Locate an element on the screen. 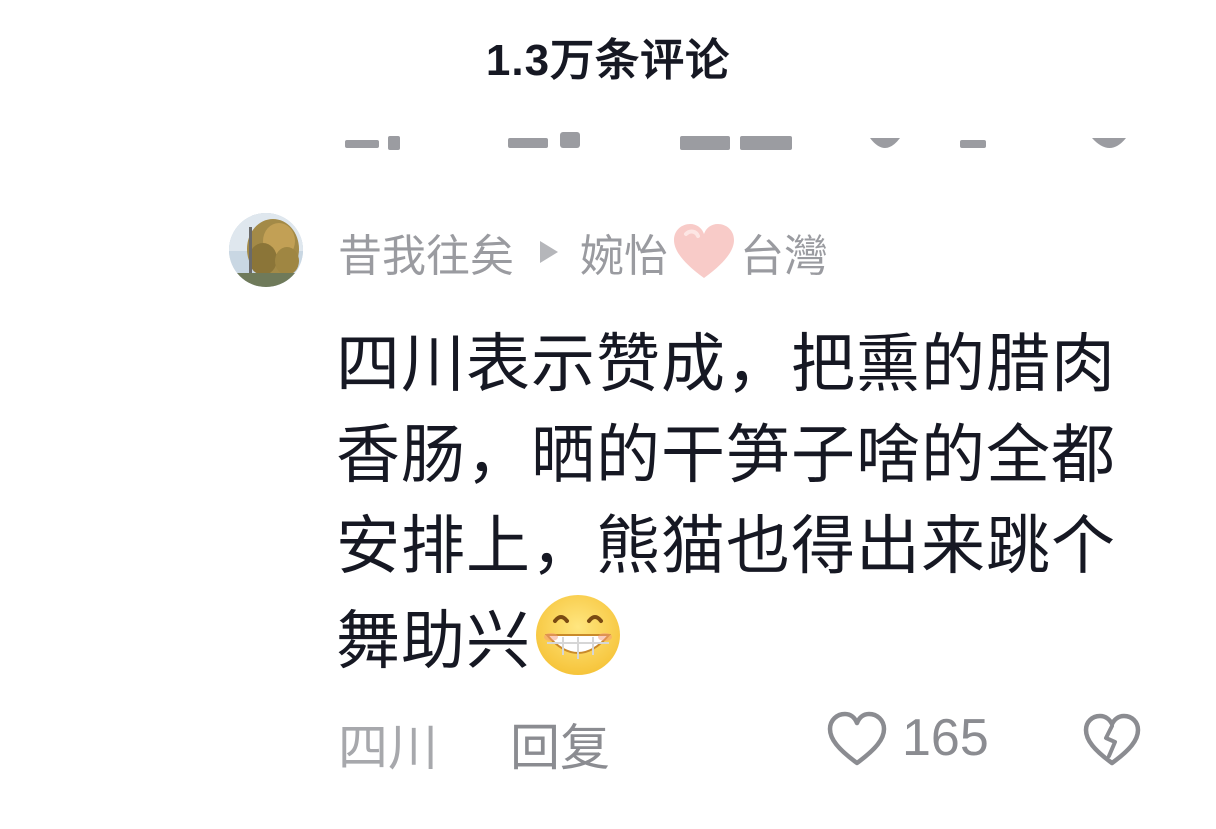 This screenshot has width=1216, height=829. comment-count-title: 1.3万条评论 is located at coordinates (608, 60).